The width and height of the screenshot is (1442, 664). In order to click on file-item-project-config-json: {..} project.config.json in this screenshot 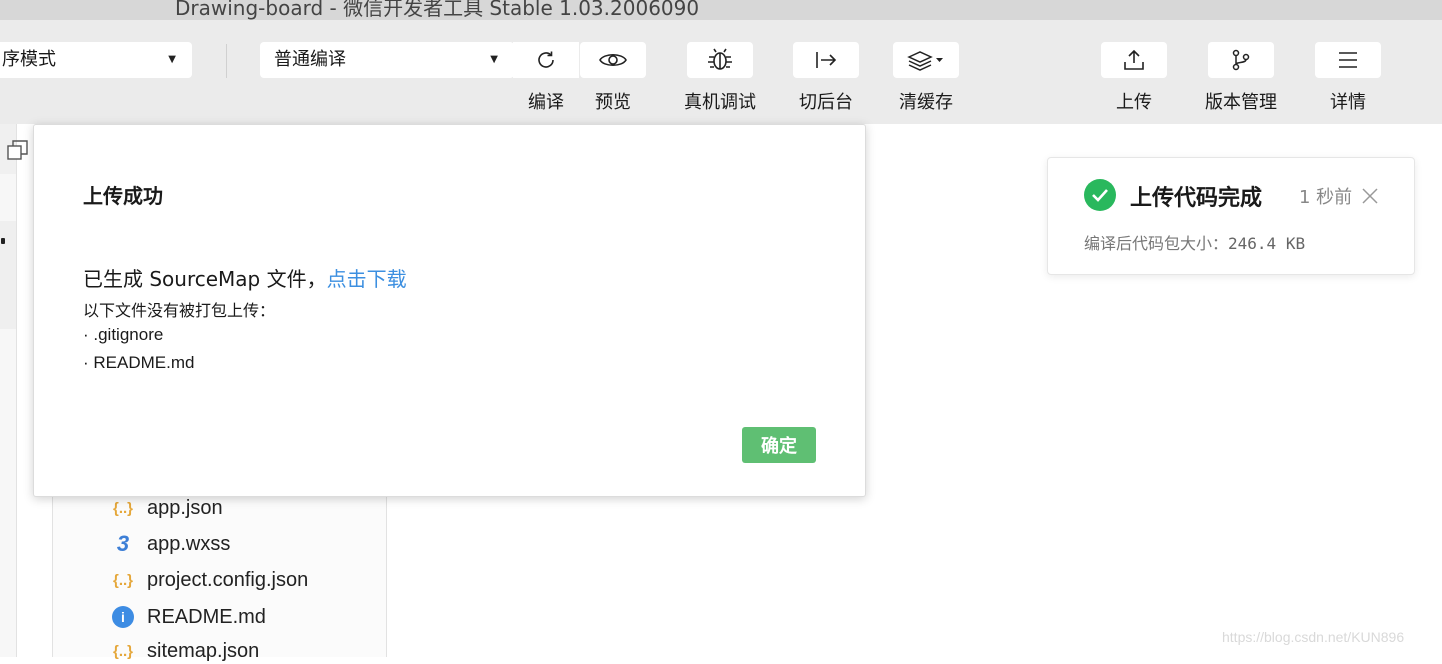, I will do `click(208, 580)`.